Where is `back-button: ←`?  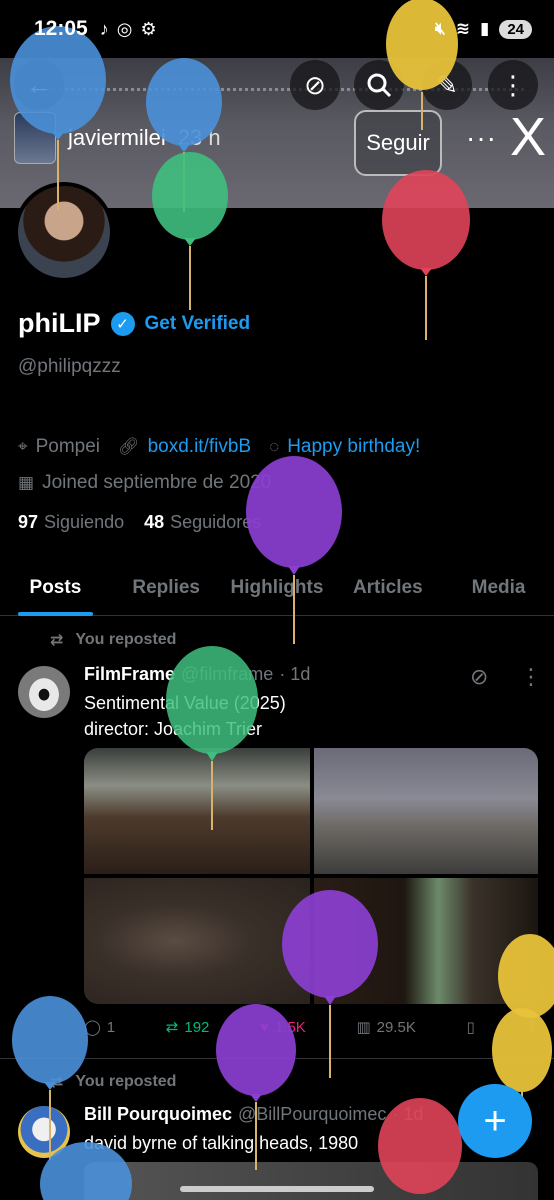
back-button: ← is located at coordinates (39, 85).